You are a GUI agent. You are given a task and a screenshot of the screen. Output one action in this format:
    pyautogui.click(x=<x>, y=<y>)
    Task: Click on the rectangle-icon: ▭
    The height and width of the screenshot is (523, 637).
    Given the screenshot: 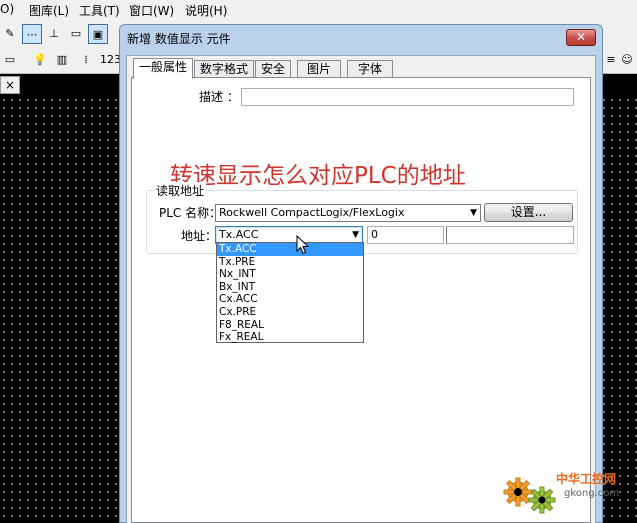 What is the action you would take?
    pyautogui.click(x=10, y=60)
    